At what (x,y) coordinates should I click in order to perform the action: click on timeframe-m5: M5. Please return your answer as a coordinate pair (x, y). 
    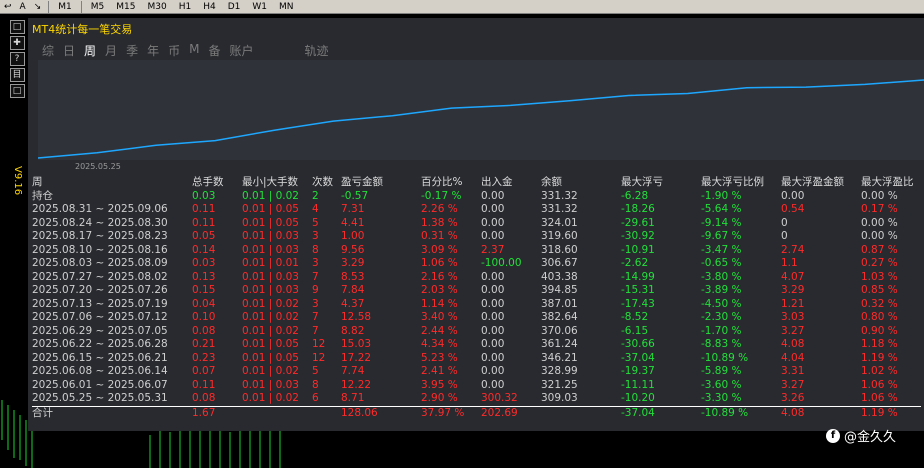
    Looking at the image, I should click on (98, 7).